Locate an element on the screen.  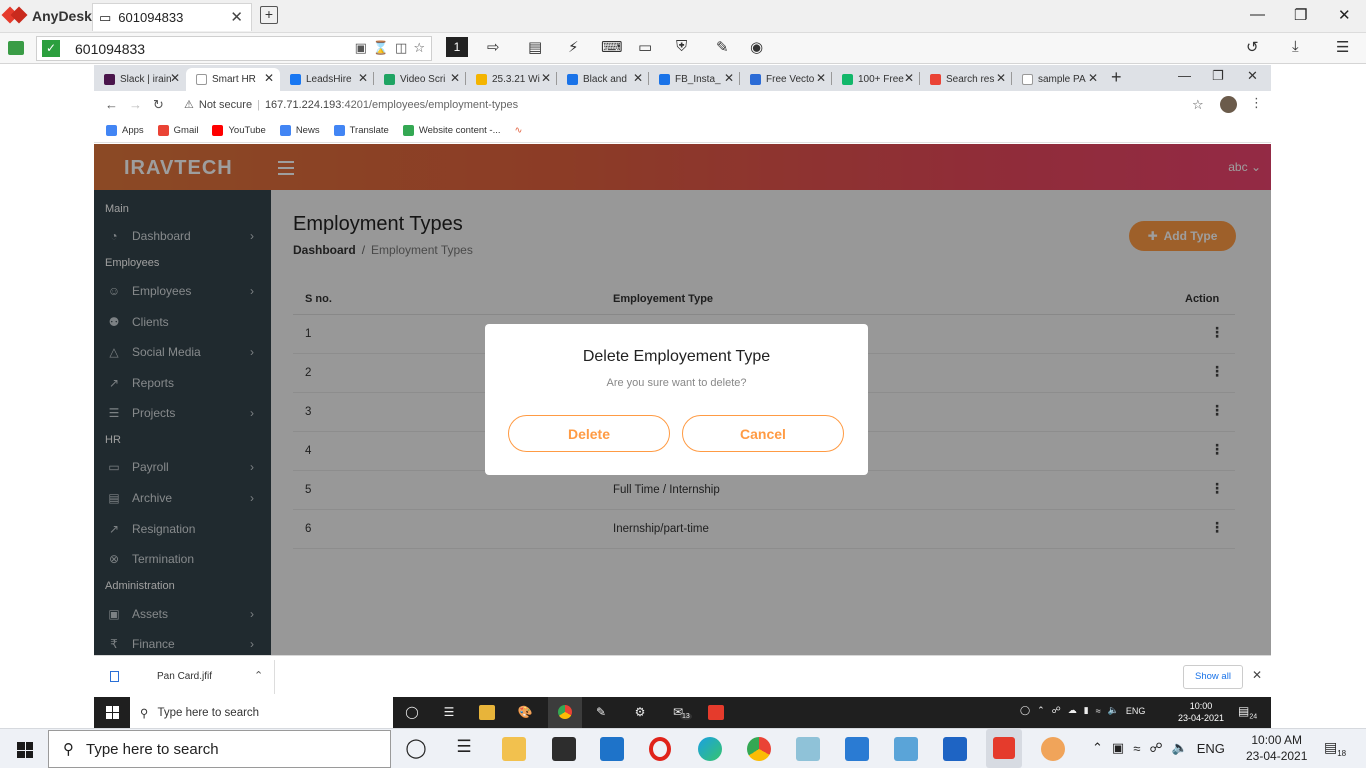
anydesk-session-tab: ▭ 601094833 ✕ is located at coordinates (172, 17).